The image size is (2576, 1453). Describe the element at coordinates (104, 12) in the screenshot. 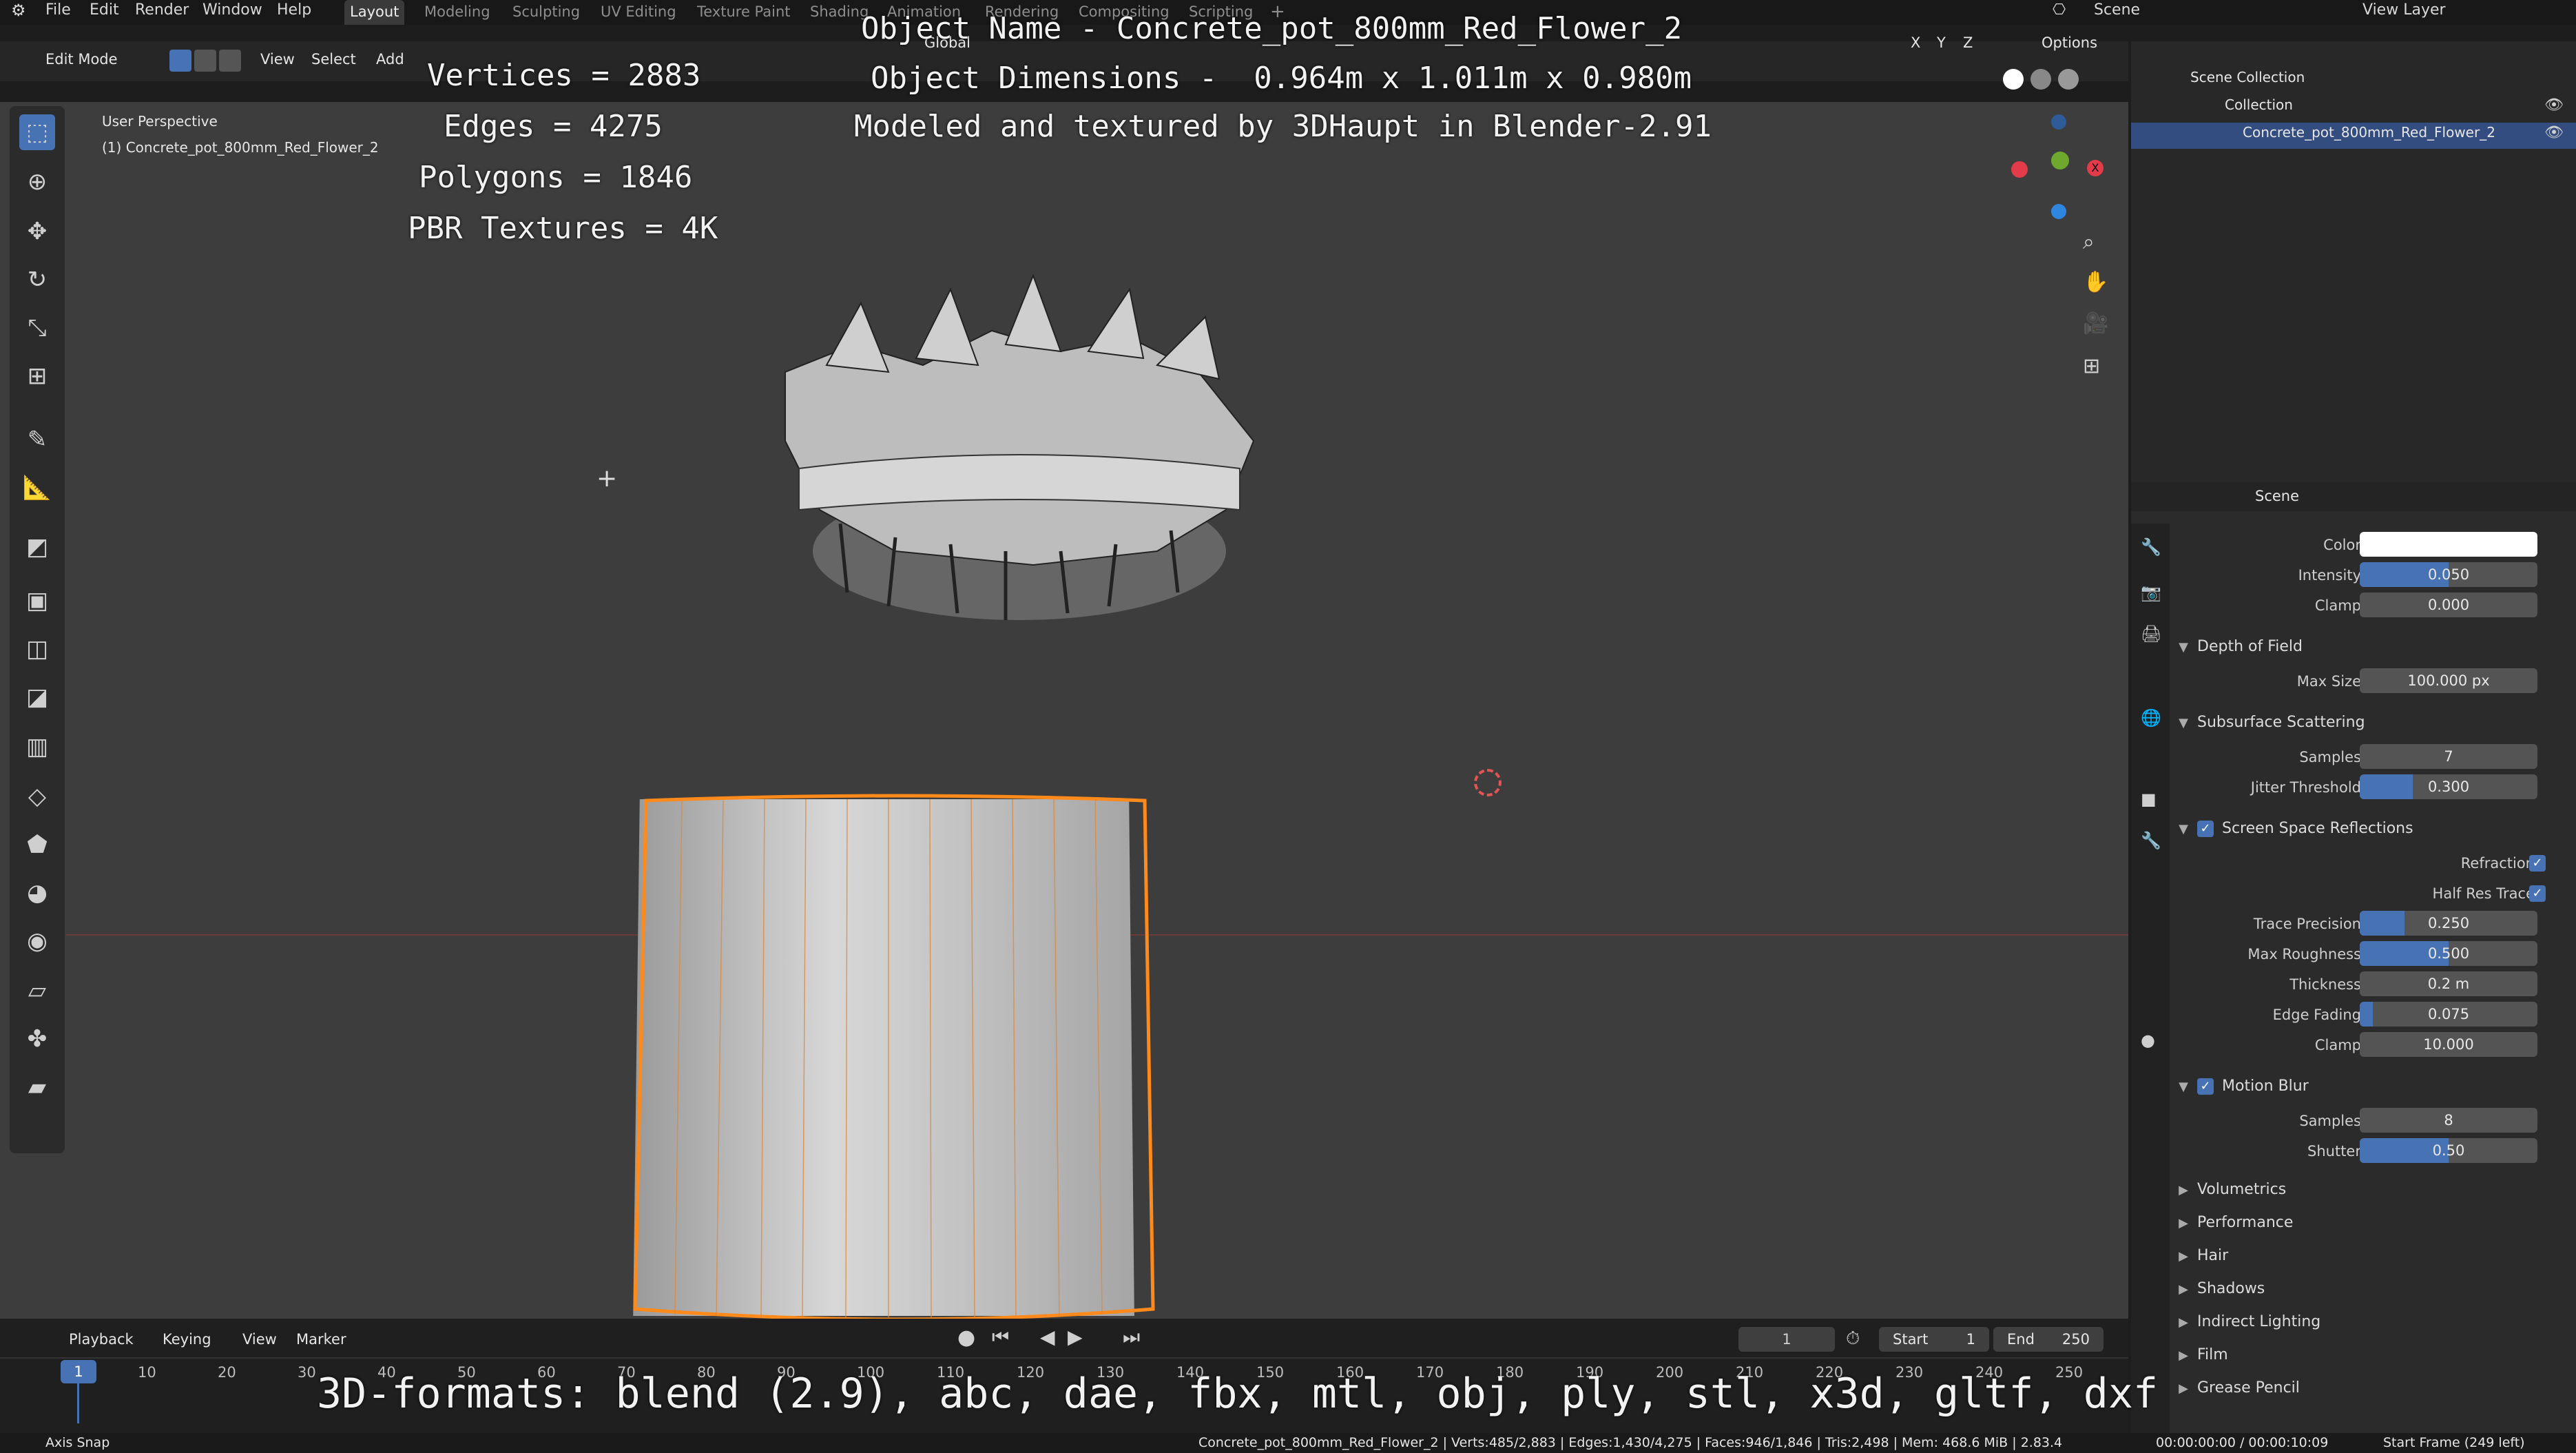

I see `menu-edit: Edit` at that location.